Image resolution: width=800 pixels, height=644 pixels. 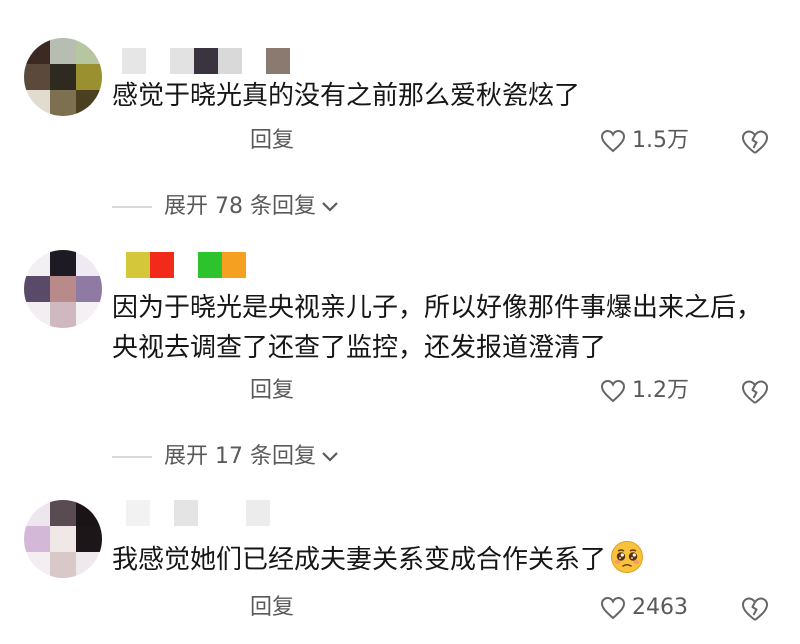 What do you see at coordinates (660, 390) in the screenshot?
I see `like-count: 1.2万` at bounding box center [660, 390].